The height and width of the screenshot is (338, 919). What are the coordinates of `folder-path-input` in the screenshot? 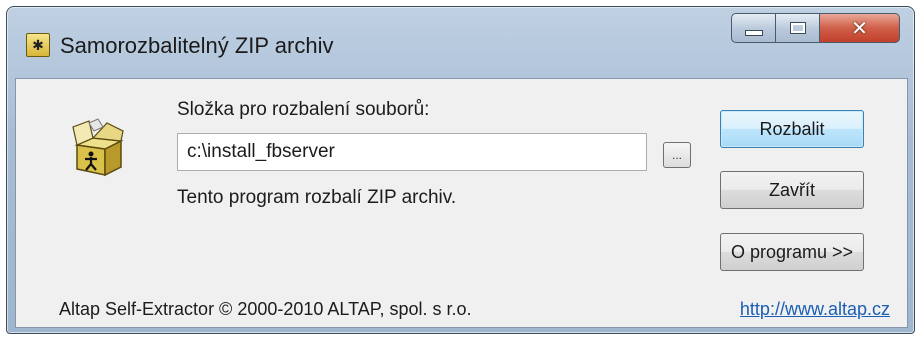 It's located at (412, 152).